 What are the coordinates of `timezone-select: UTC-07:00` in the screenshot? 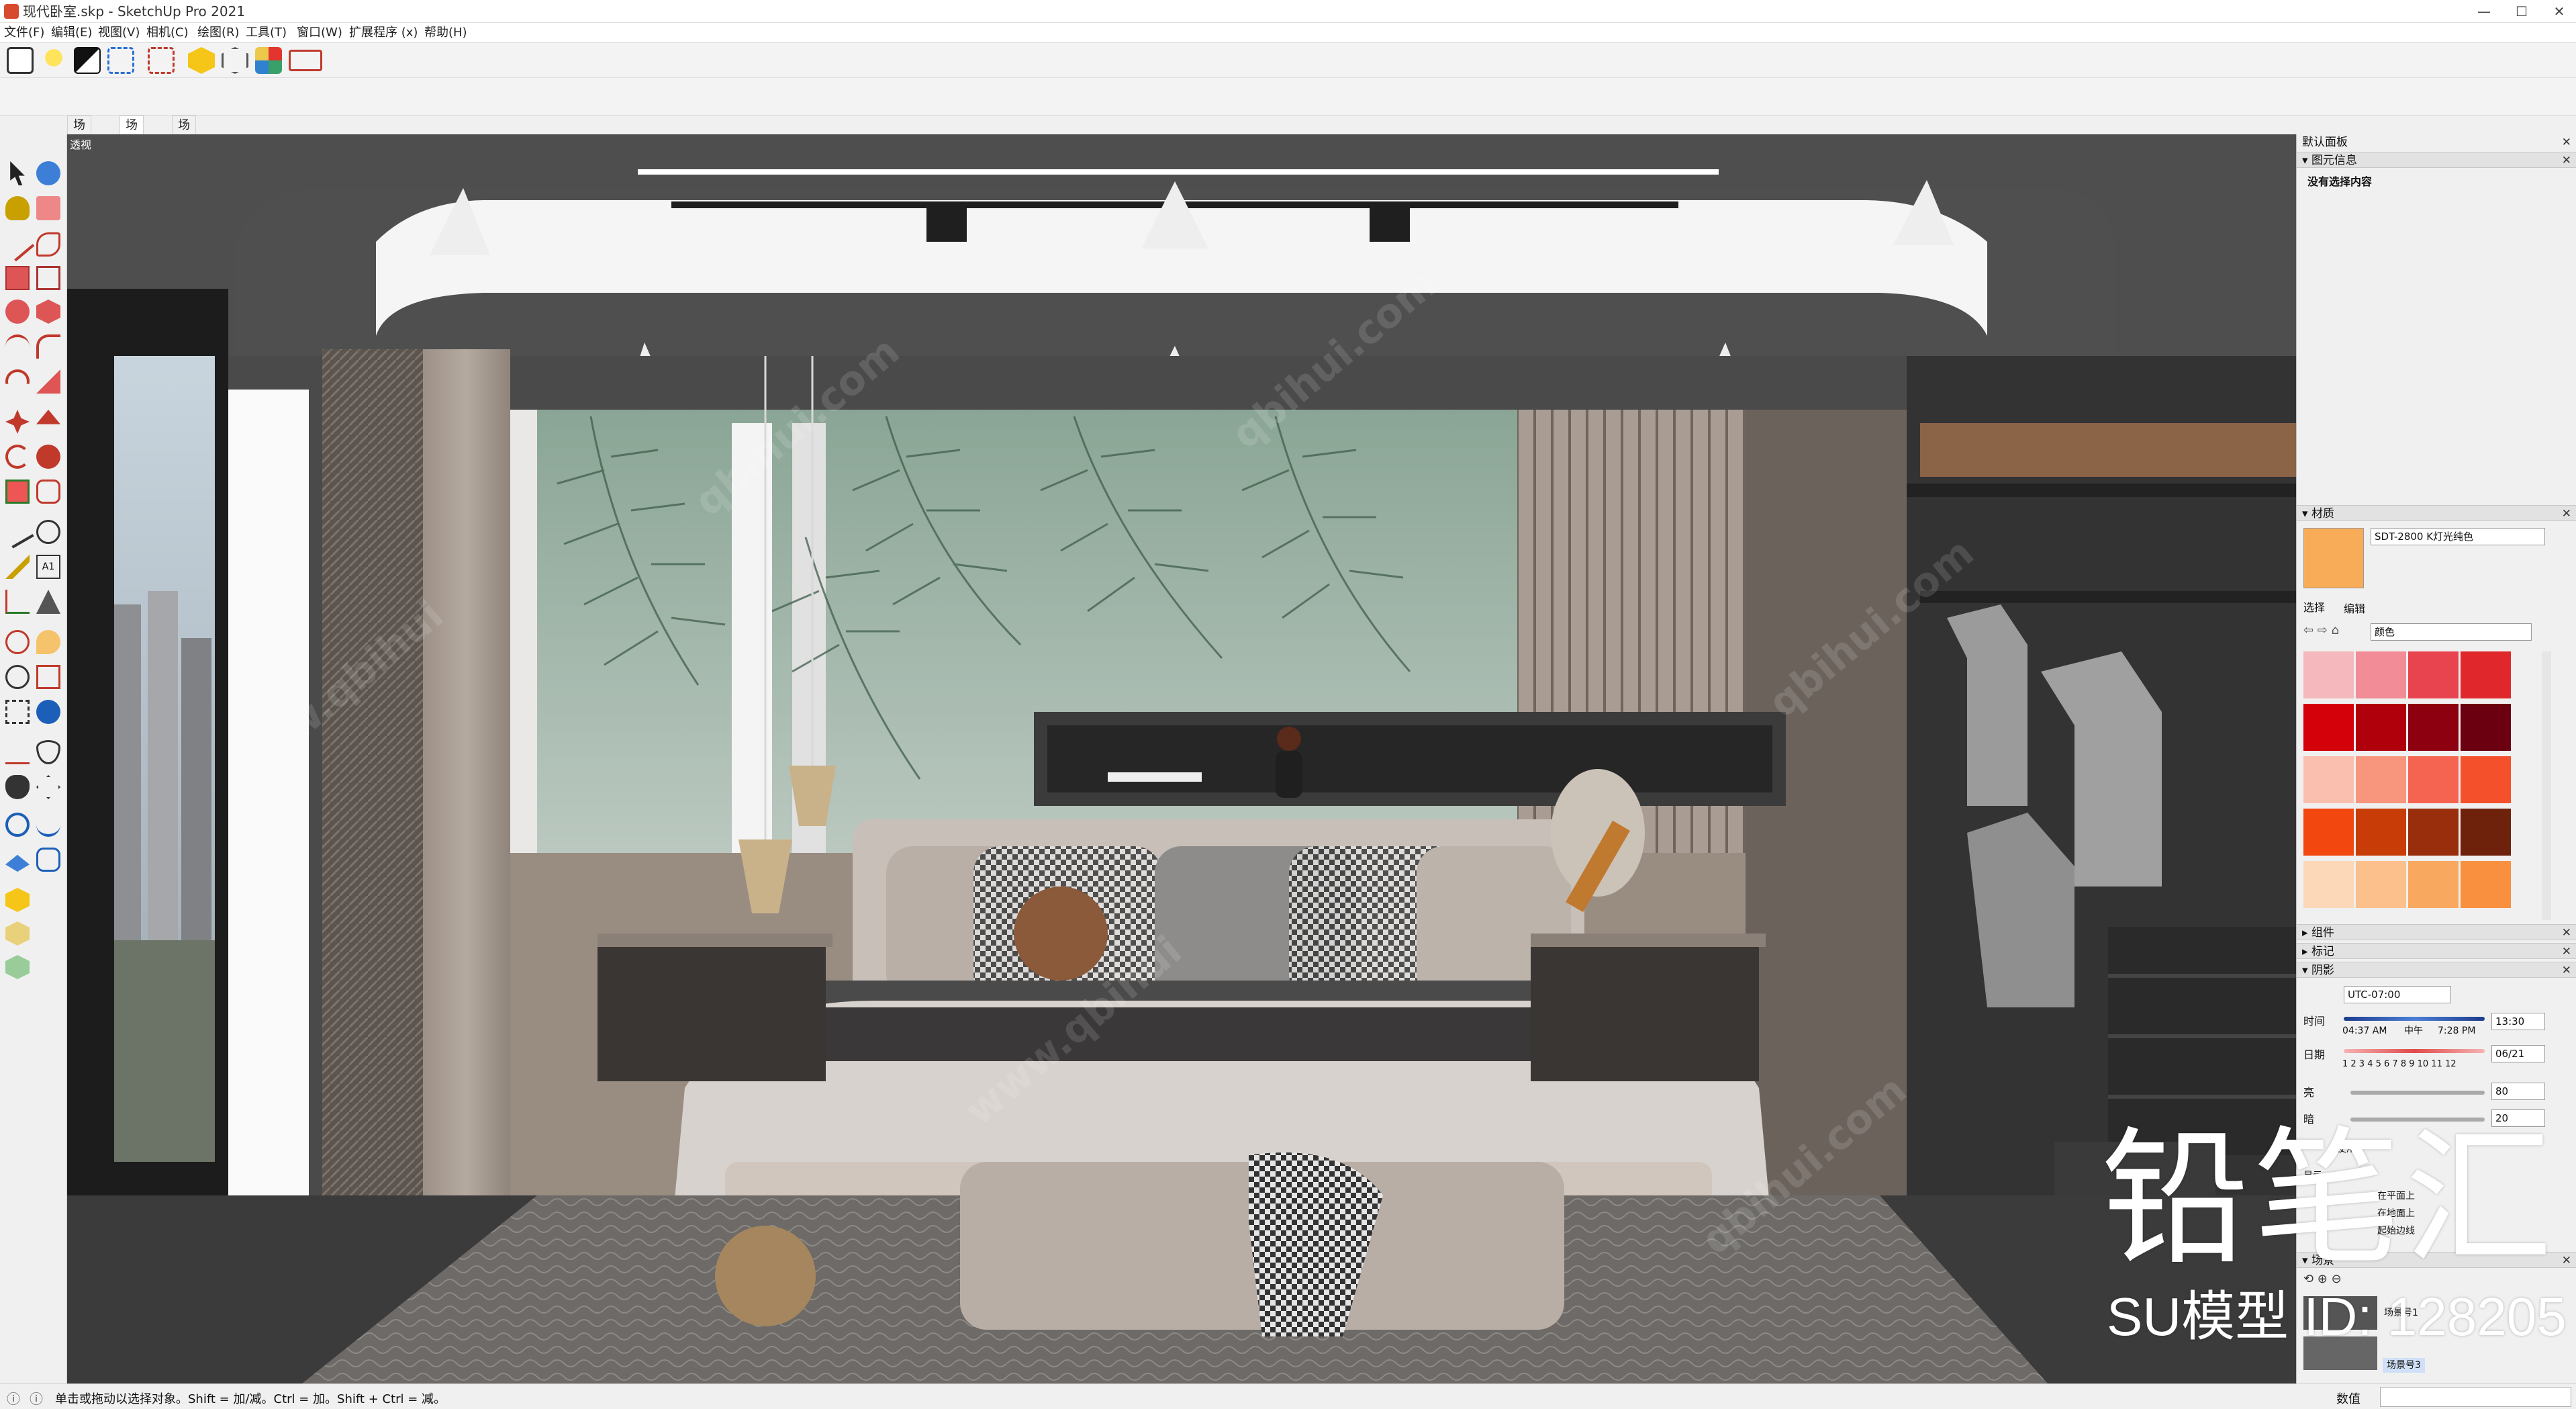 It's located at (2397, 995).